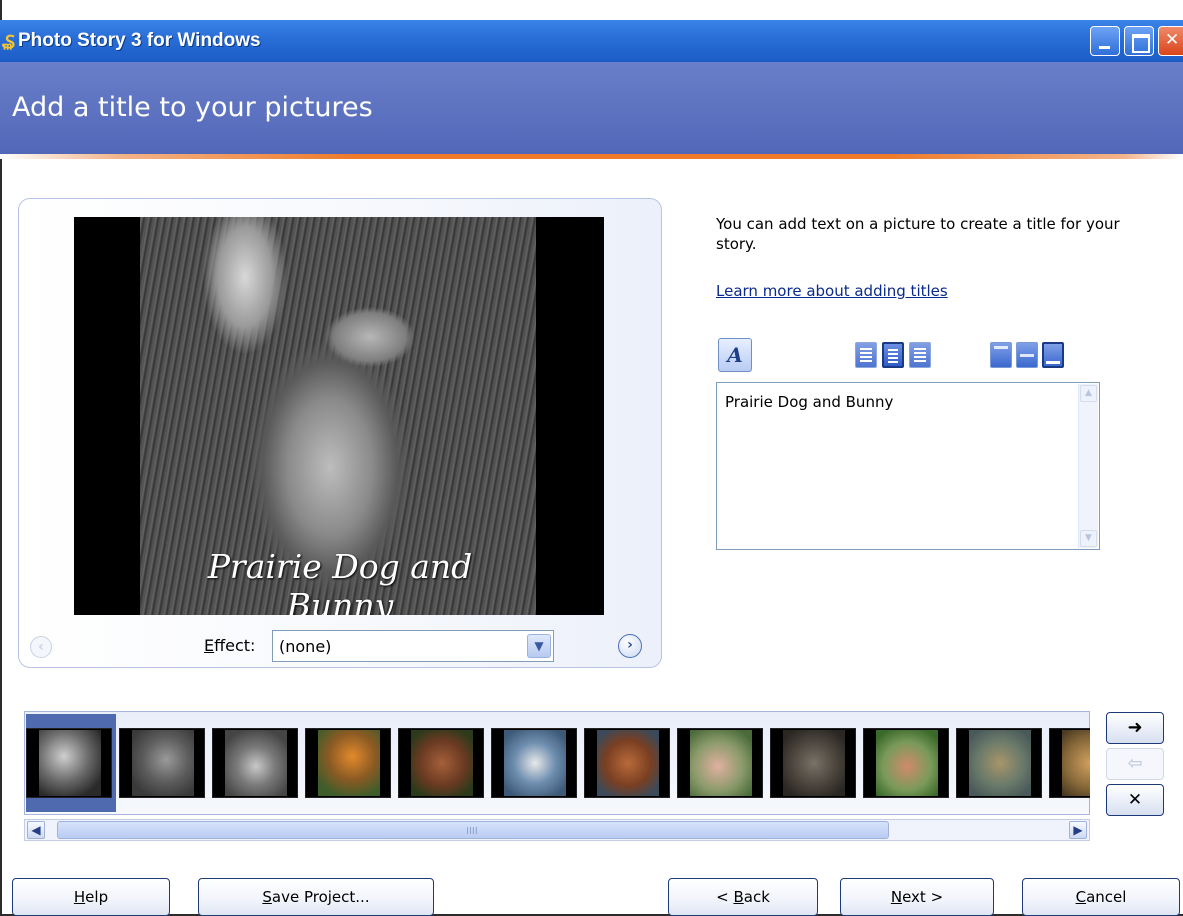  Describe the element at coordinates (1139, 41) in the screenshot. I see `maximize-button` at that location.